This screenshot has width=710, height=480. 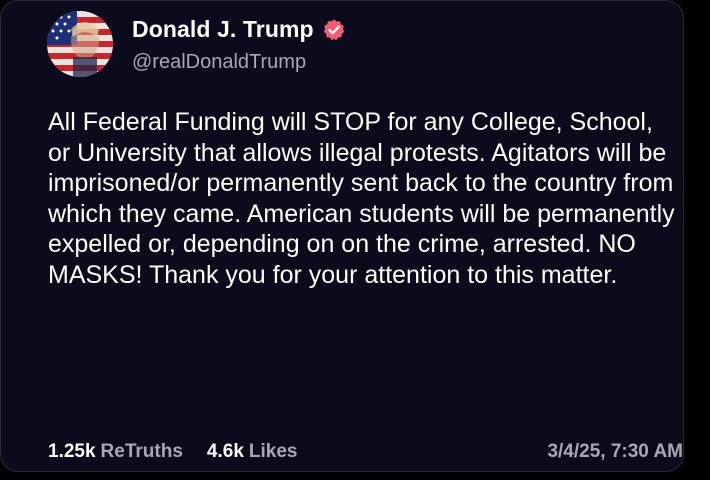 What do you see at coordinates (615, 452) in the screenshot?
I see `post-timestamp: 3/4/25, 7:30 AM` at bounding box center [615, 452].